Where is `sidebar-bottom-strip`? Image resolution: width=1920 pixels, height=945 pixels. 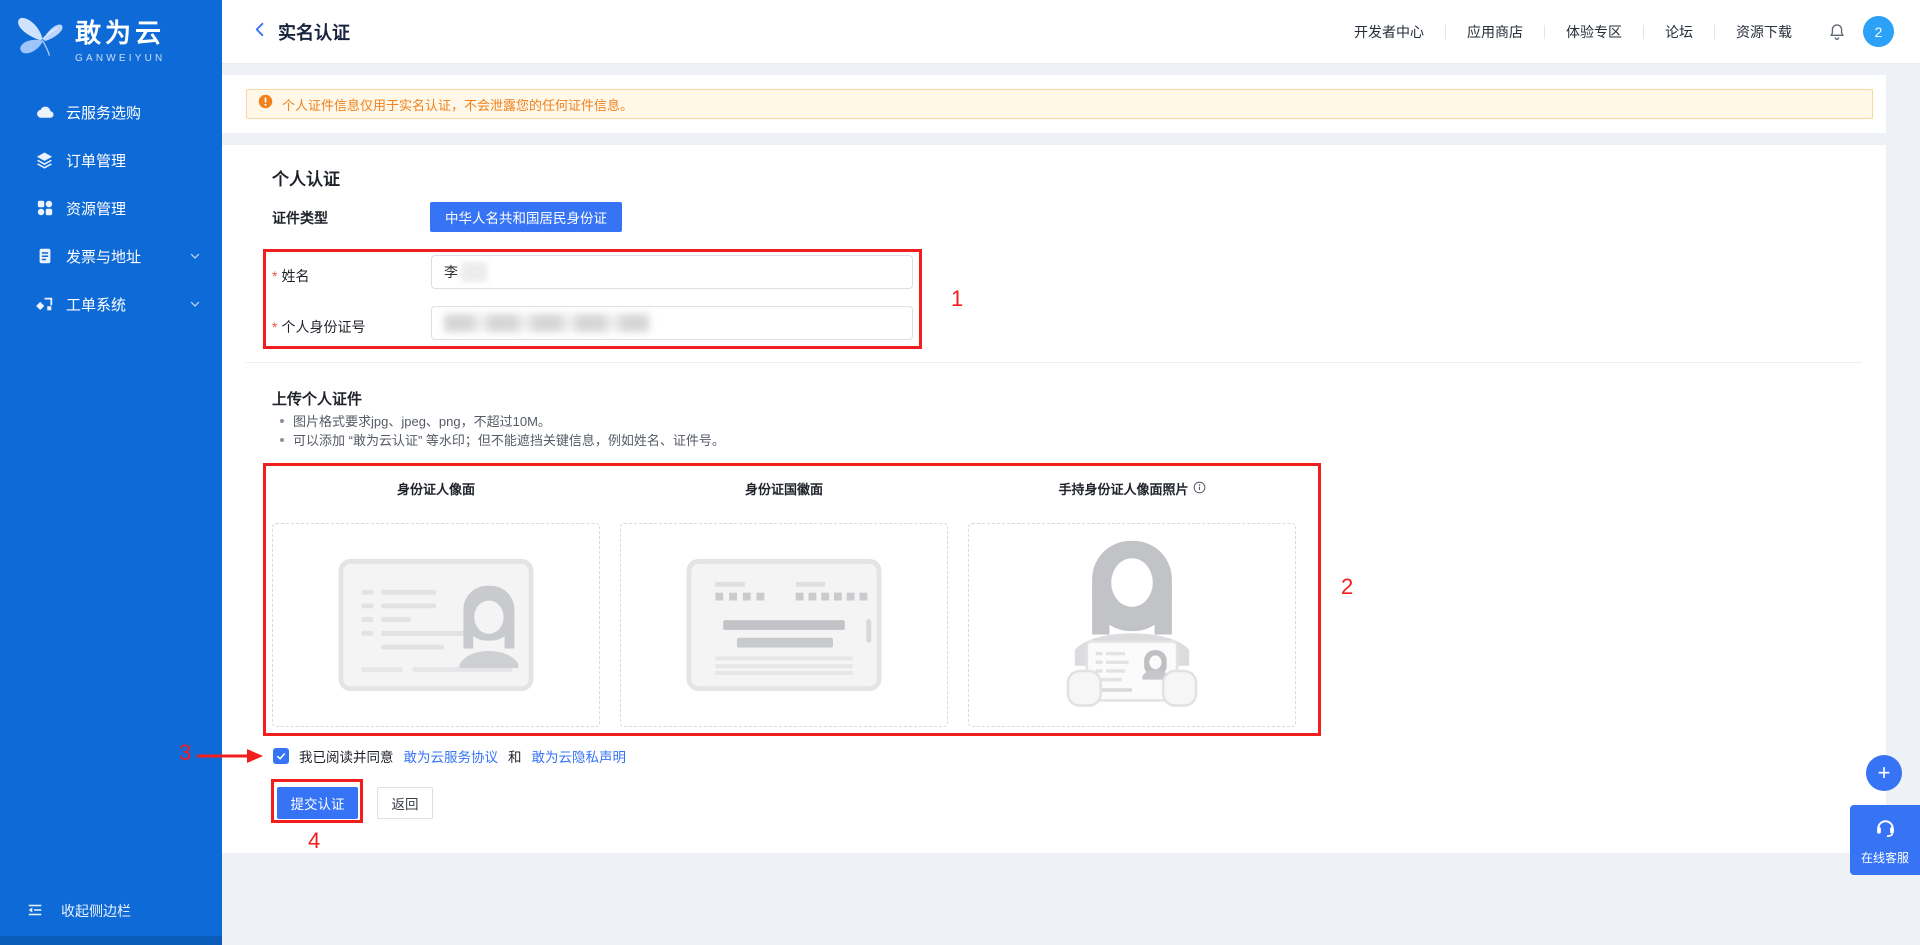
sidebar-bottom-strip is located at coordinates (111, 940).